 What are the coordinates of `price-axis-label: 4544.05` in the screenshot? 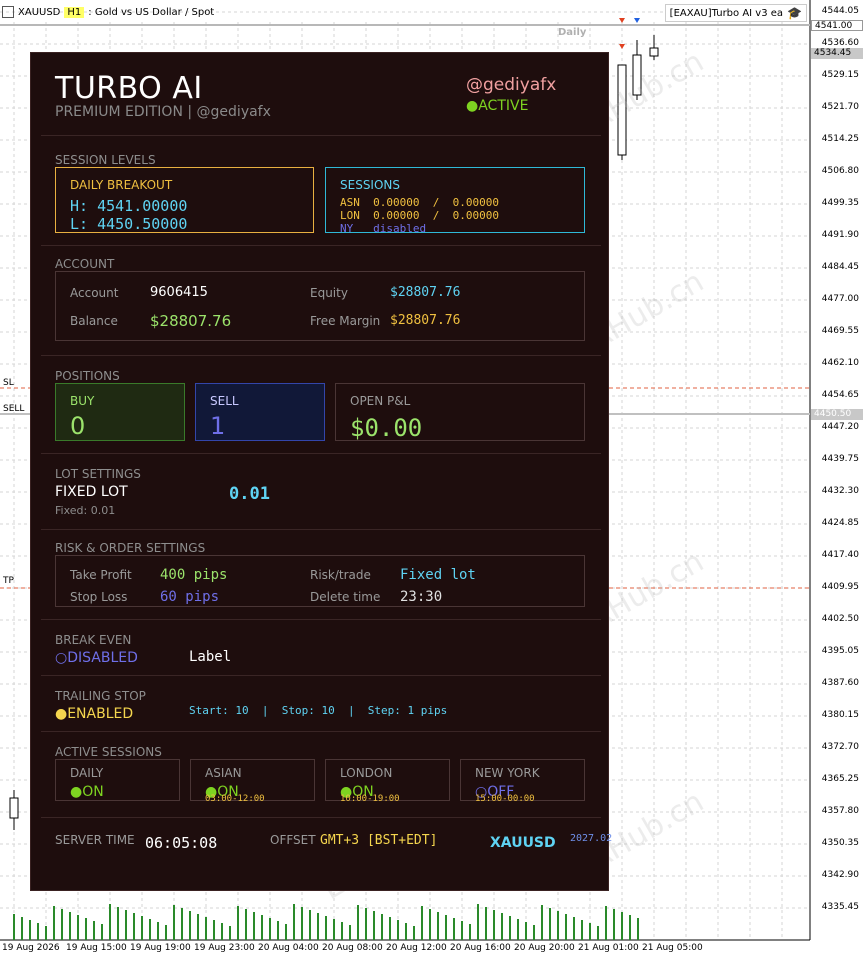 It's located at (840, 11).